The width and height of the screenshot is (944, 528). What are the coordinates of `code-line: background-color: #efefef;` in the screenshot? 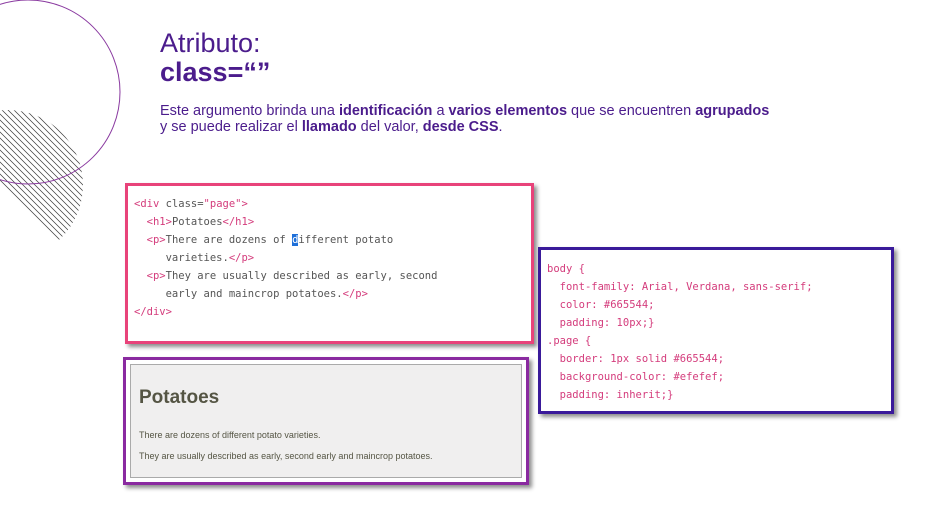 It's located at (642, 377).